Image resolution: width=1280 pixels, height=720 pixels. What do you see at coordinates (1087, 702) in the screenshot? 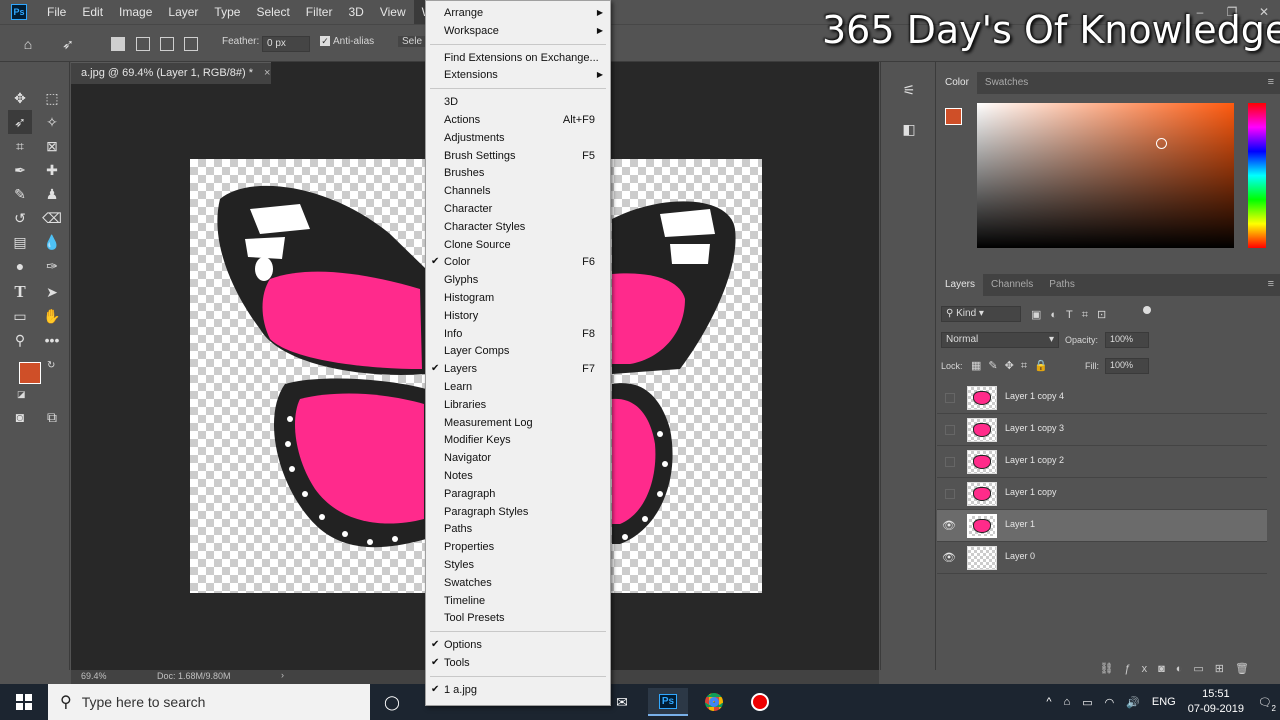
I see `battery-icon: ▭` at bounding box center [1087, 702].